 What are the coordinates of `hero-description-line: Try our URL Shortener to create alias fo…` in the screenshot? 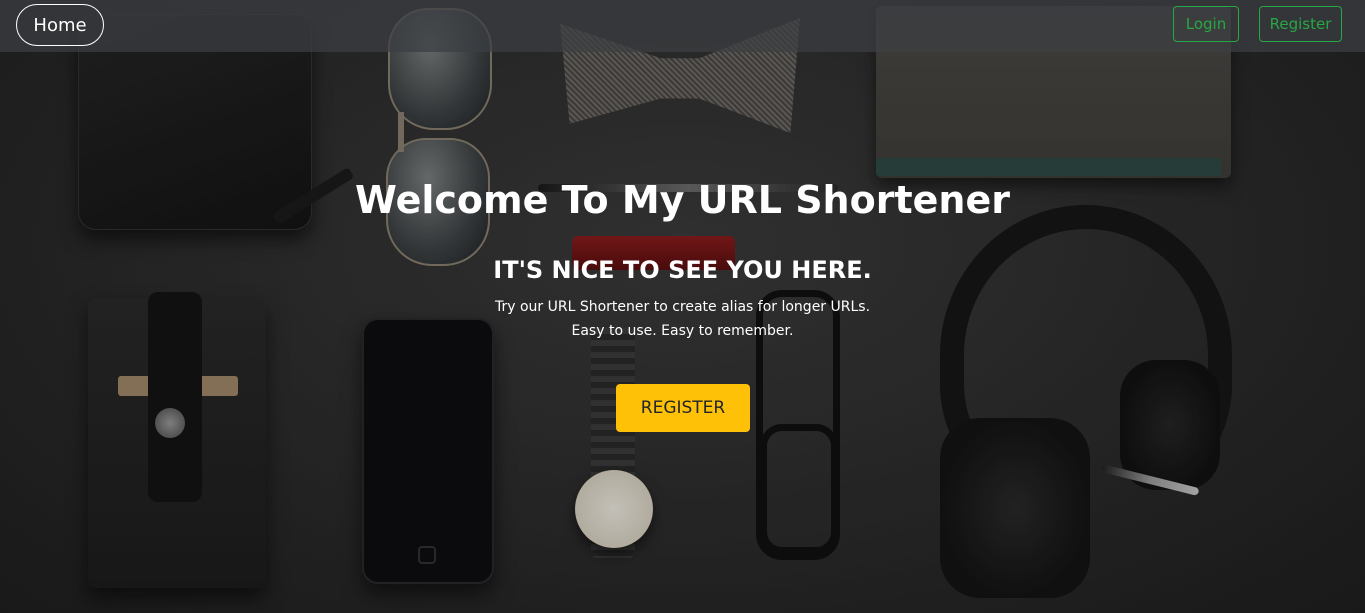 It's located at (682, 307).